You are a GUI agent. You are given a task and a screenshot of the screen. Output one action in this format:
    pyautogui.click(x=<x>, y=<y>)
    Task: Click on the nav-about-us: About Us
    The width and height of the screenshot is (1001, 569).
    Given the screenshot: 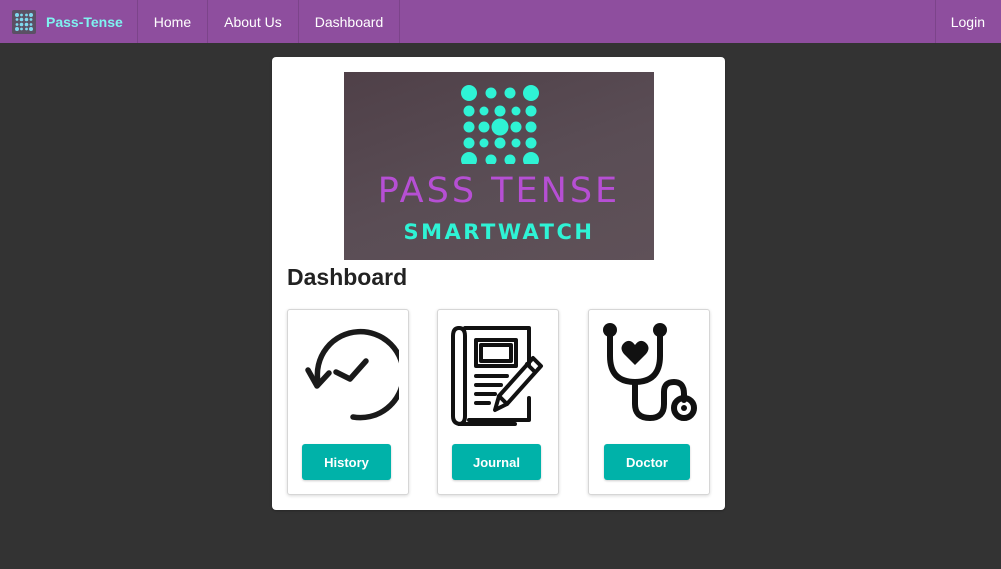 What is the action you would take?
    pyautogui.click(x=253, y=21)
    